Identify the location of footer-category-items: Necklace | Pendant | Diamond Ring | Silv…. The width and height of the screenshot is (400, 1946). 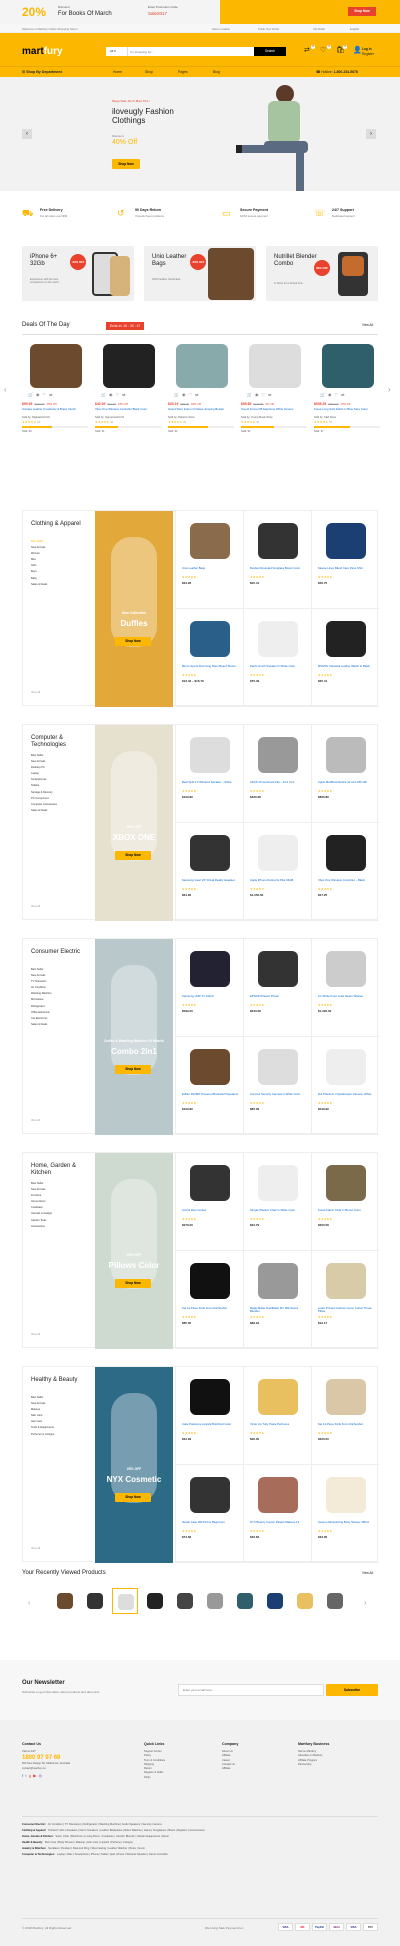
(96, 1848).